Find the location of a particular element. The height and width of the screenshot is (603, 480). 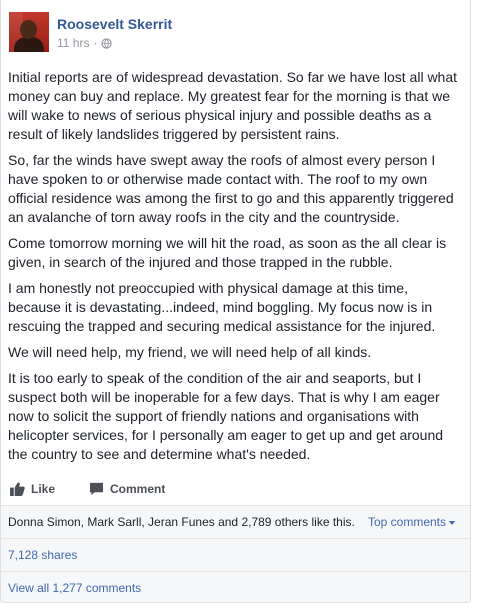

like-button: Like is located at coordinates (32, 489).